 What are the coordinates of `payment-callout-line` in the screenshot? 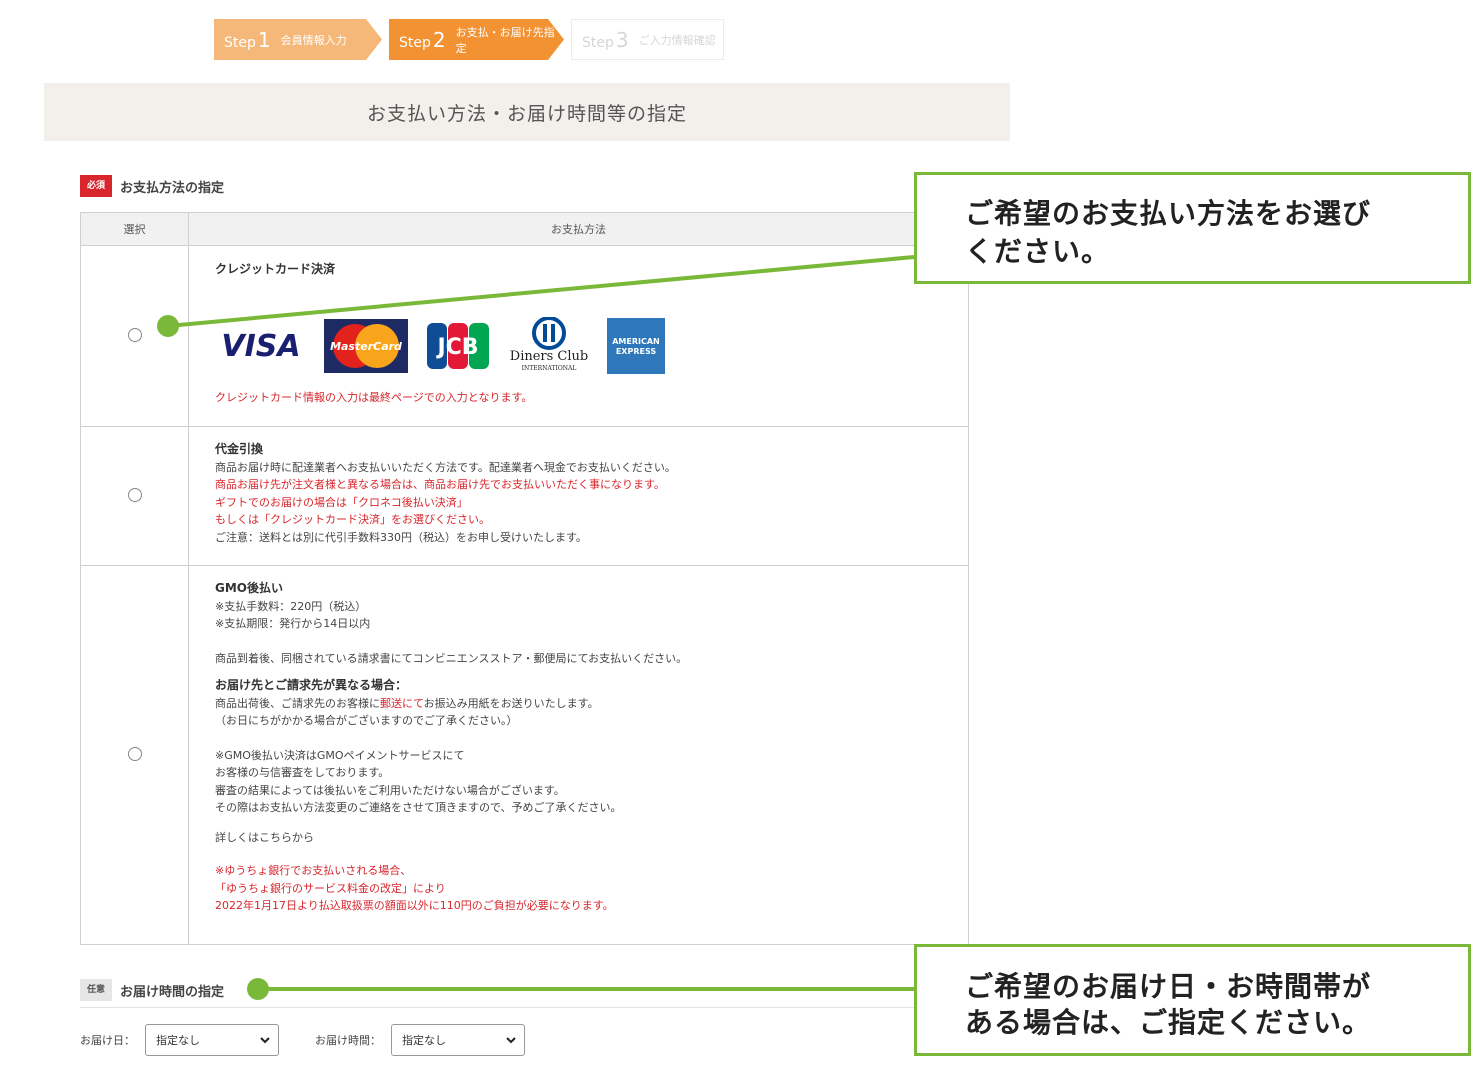 It's located at (541, 291).